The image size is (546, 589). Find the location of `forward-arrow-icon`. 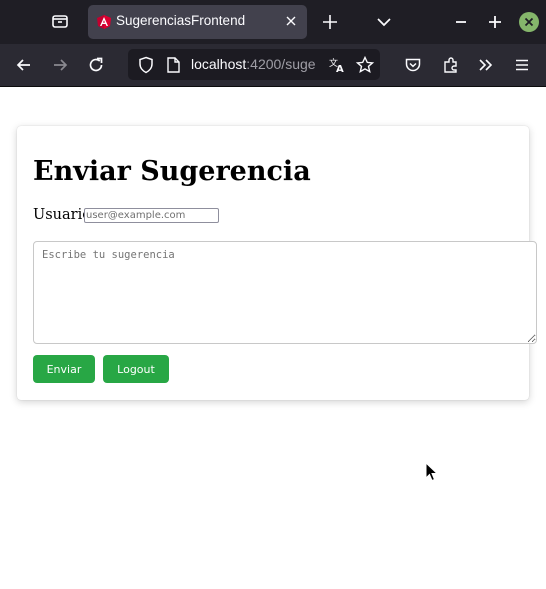

forward-arrow-icon is located at coordinates (60, 65).